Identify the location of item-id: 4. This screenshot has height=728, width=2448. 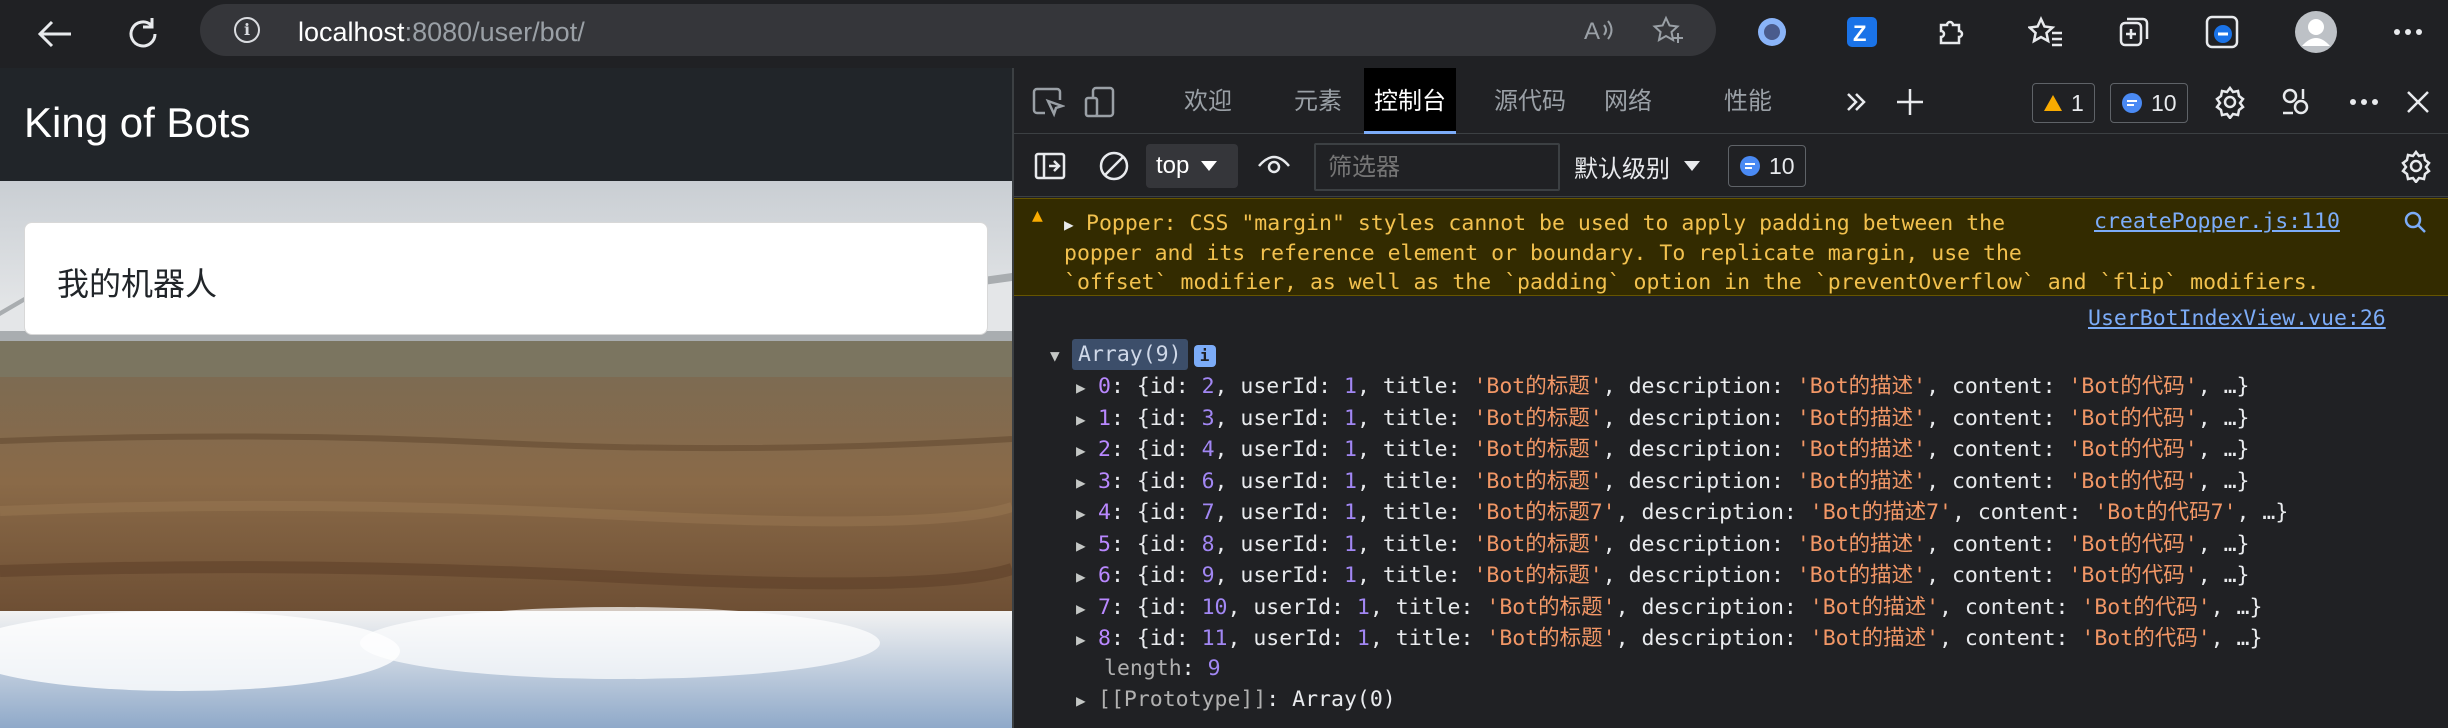
(1208, 449).